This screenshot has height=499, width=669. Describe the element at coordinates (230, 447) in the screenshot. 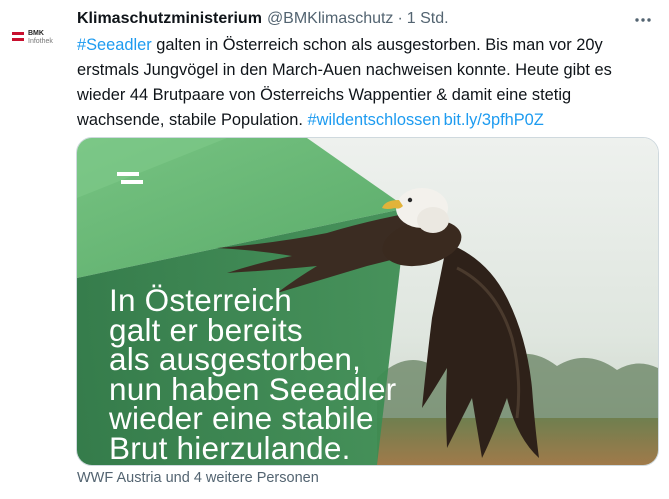

I see `media-line: Brut hierzulande.` at that location.